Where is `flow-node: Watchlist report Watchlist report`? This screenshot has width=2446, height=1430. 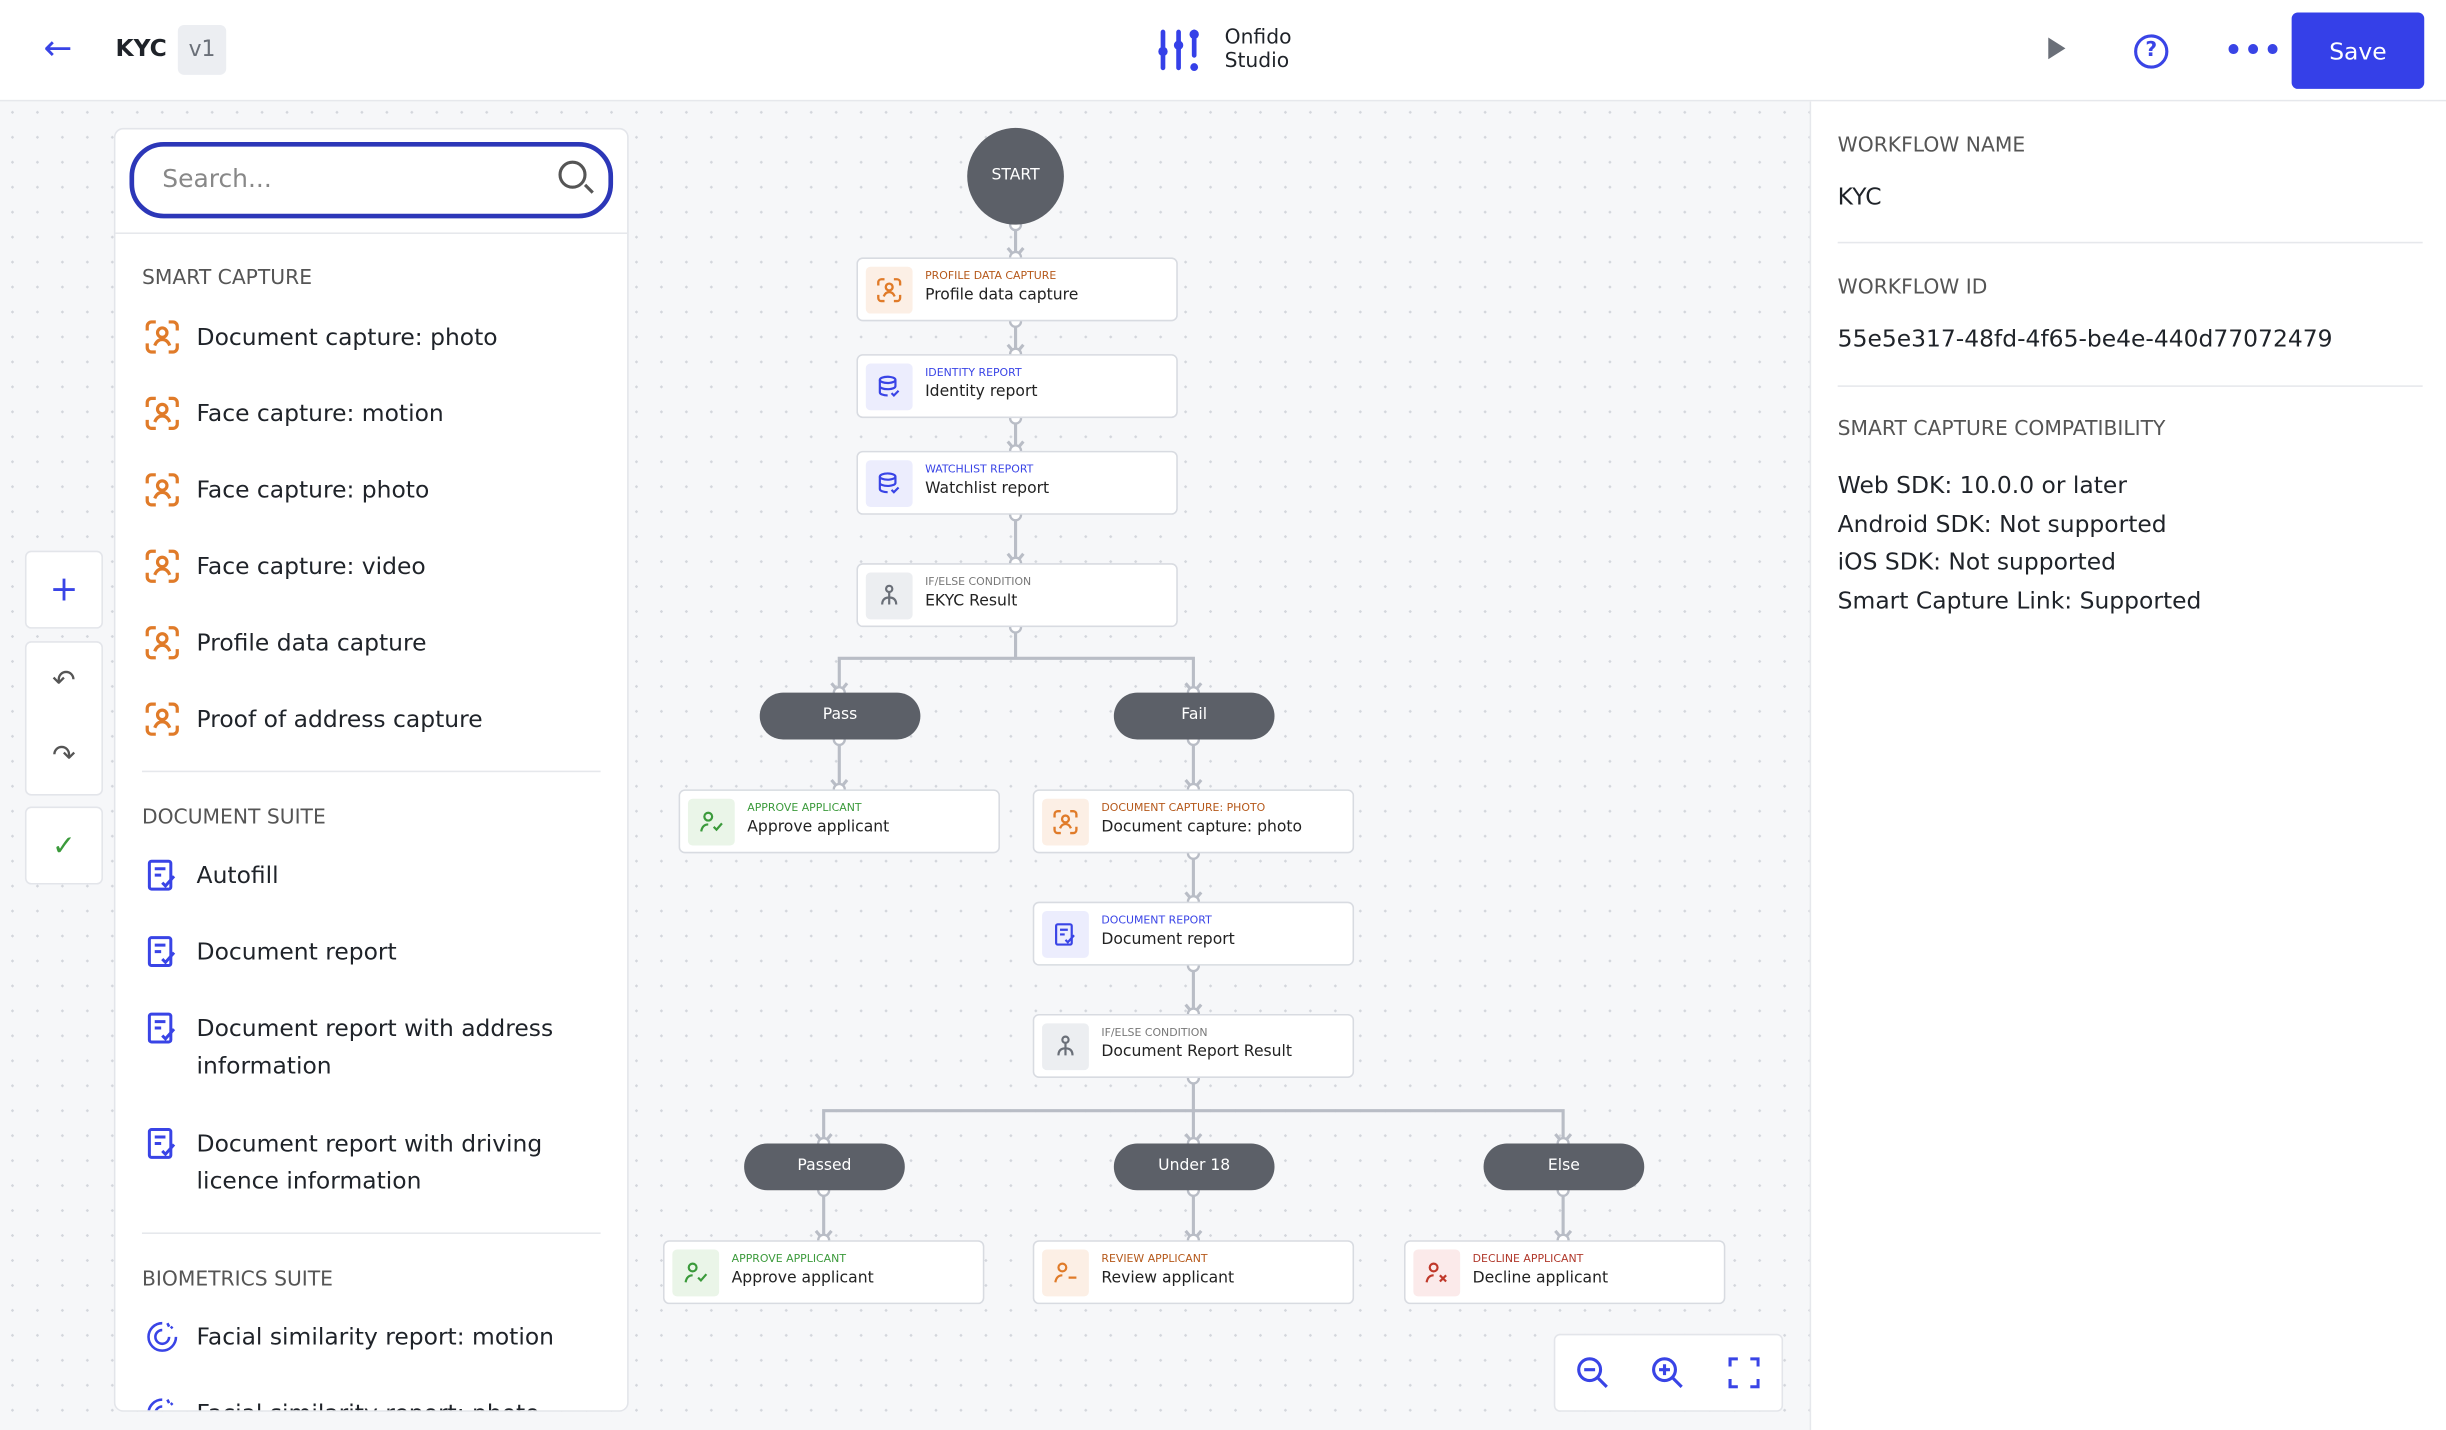
flow-node: Watchlist report Watchlist report is located at coordinates (1017, 482).